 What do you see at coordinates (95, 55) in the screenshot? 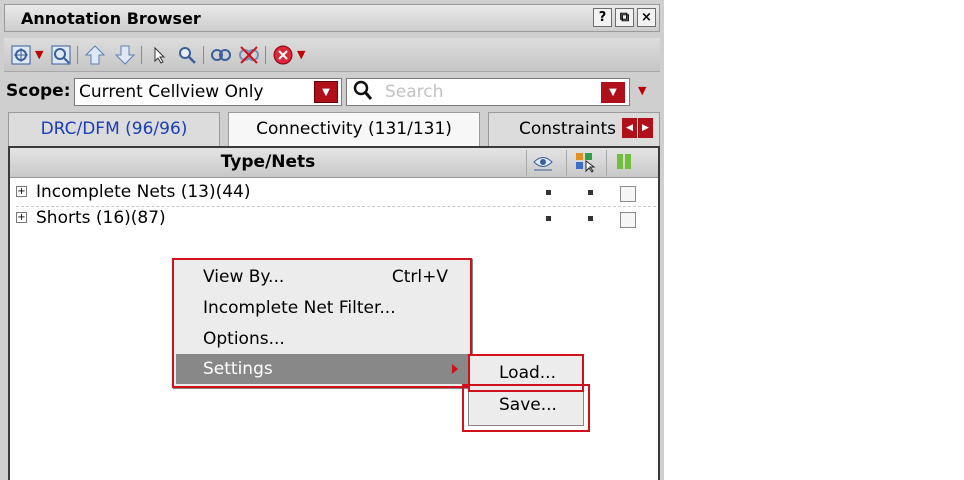
I see `arrow-up-icon` at bounding box center [95, 55].